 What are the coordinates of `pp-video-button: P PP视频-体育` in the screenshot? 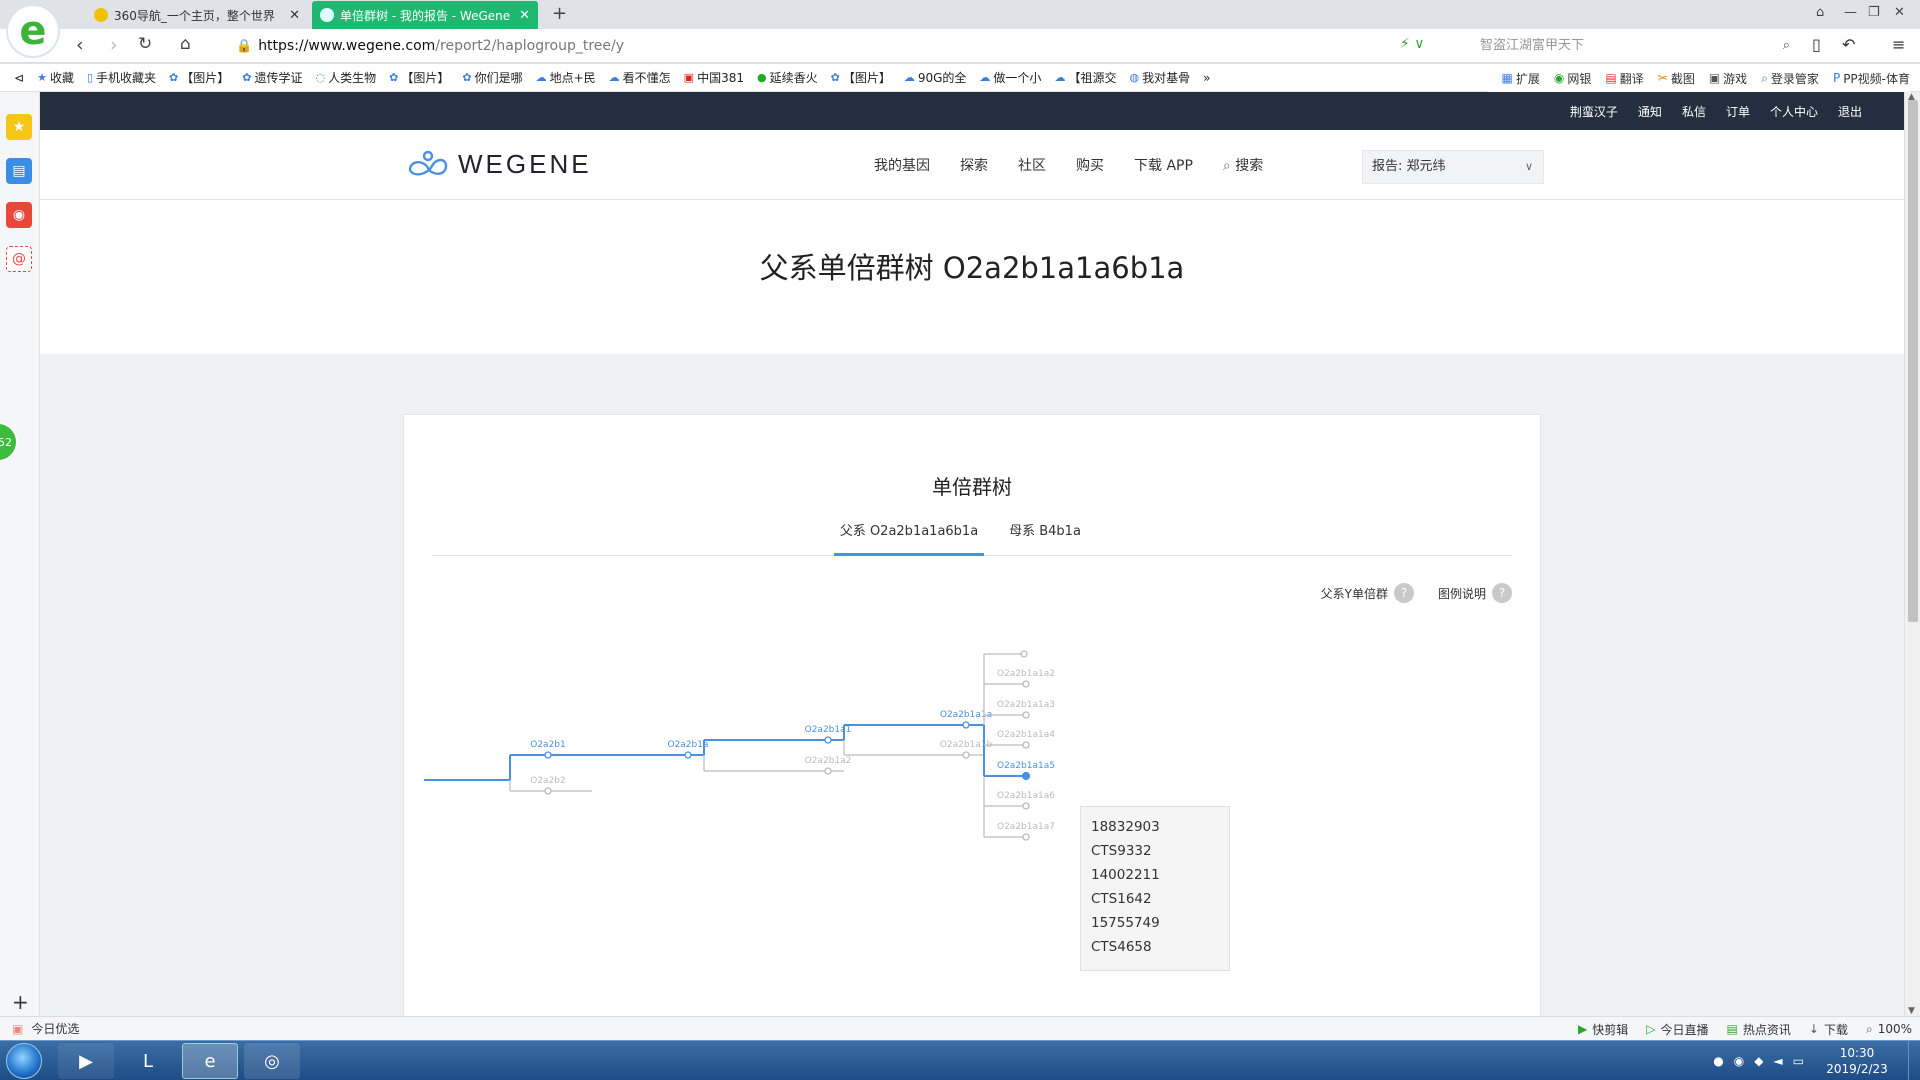 It's located at (1871, 78).